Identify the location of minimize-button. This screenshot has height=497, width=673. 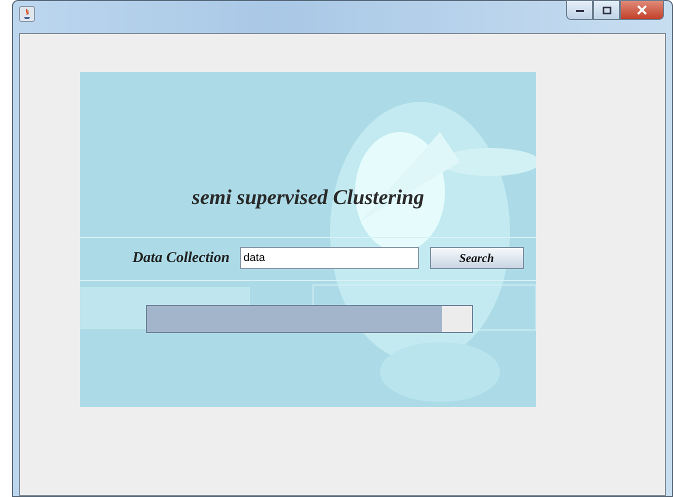
(579, 10).